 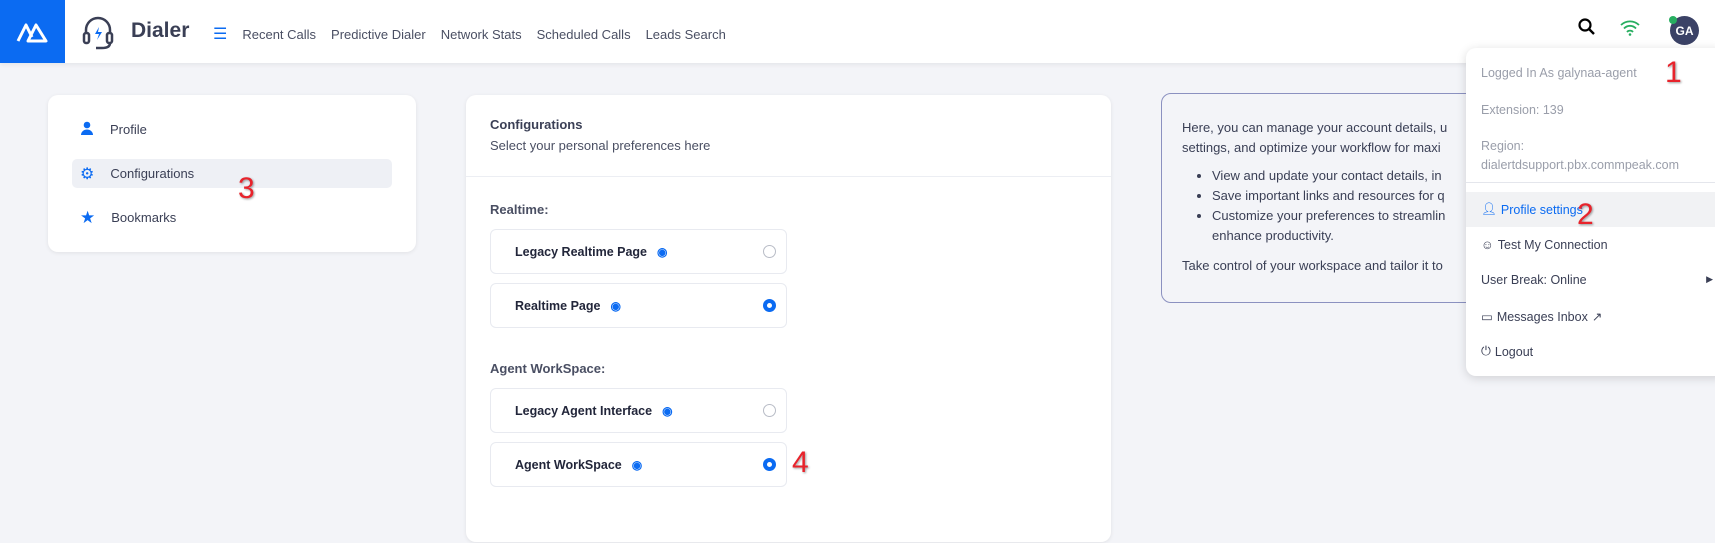 I want to click on wifi-icon, so click(x=1630, y=30).